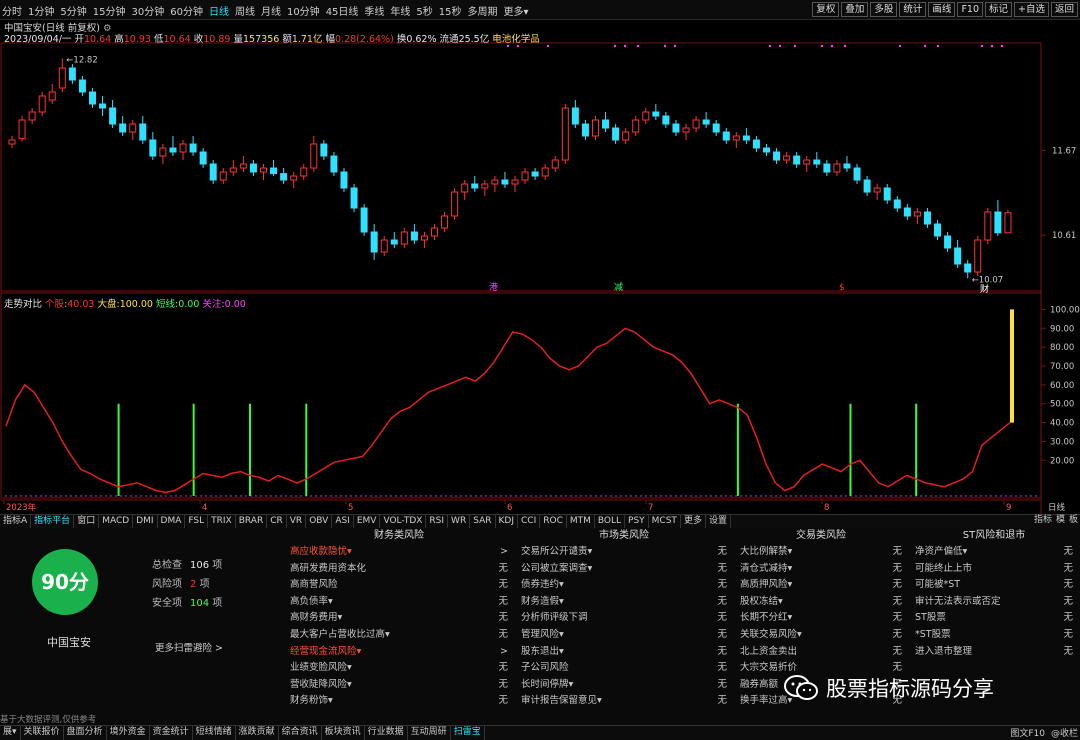 The width and height of the screenshot is (1080, 740). Describe the element at coordinates (403, 521) in the screenshot. I see `ind-tab-14: VOL-TDX` at that location.